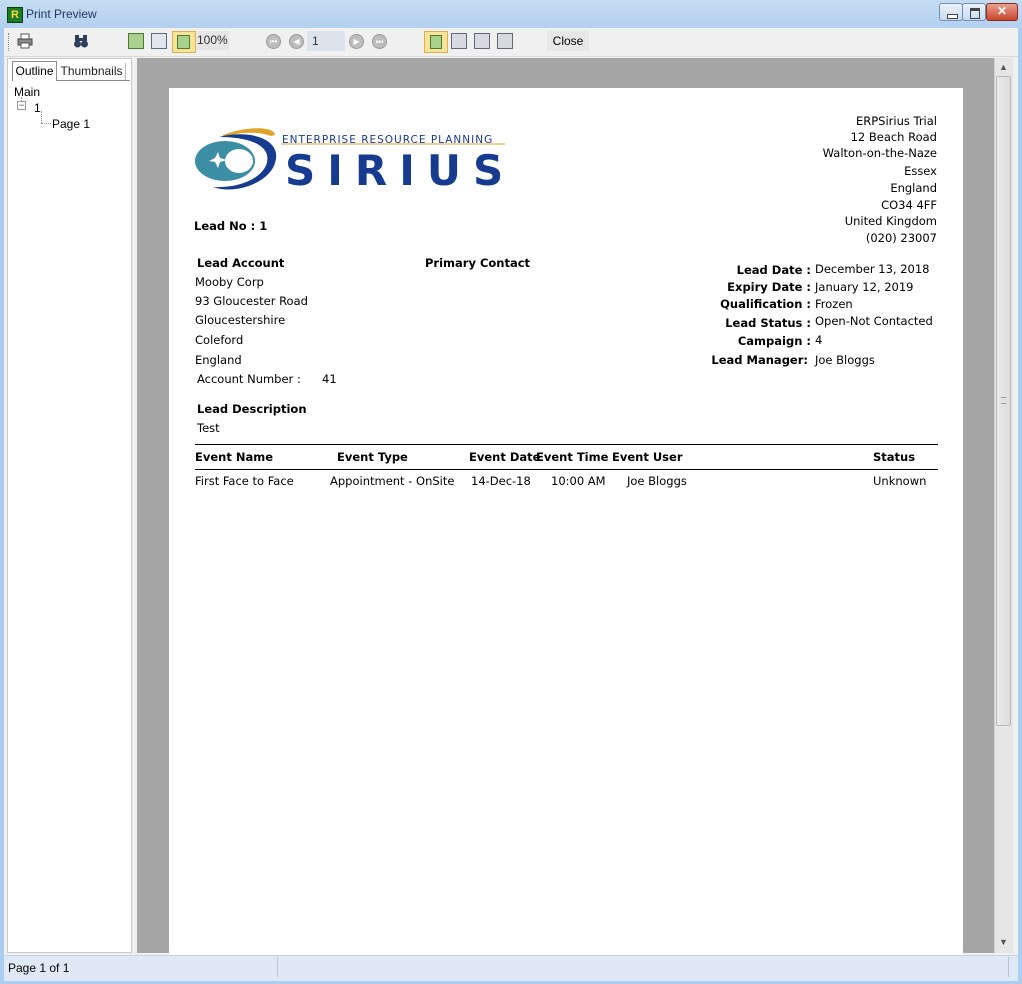 This screenshot has width=1022, height=984. What do you see at coordinates (159, 41) in the screenshot?
I see `page-setup-icon` at bounding box center [159, 41].